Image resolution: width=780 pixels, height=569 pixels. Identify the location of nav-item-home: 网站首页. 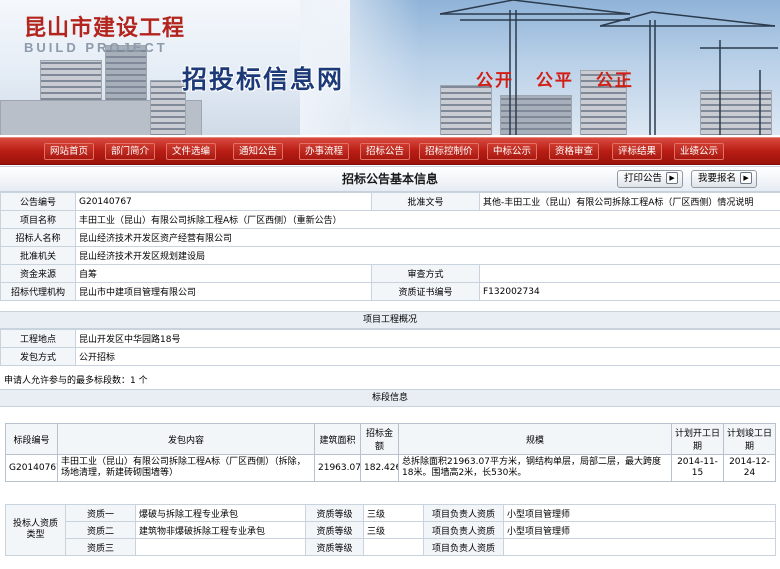
(69, 151).